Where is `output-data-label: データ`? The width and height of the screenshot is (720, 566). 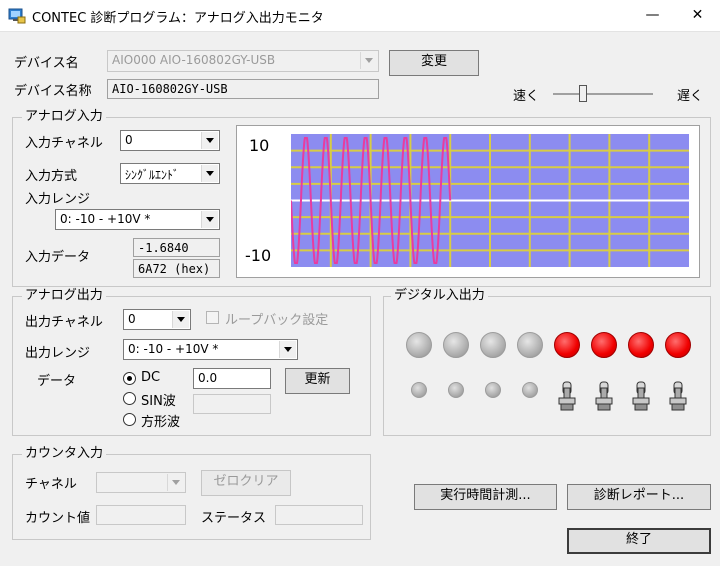 output-data-label: データ is located at coordinates (57, 381).